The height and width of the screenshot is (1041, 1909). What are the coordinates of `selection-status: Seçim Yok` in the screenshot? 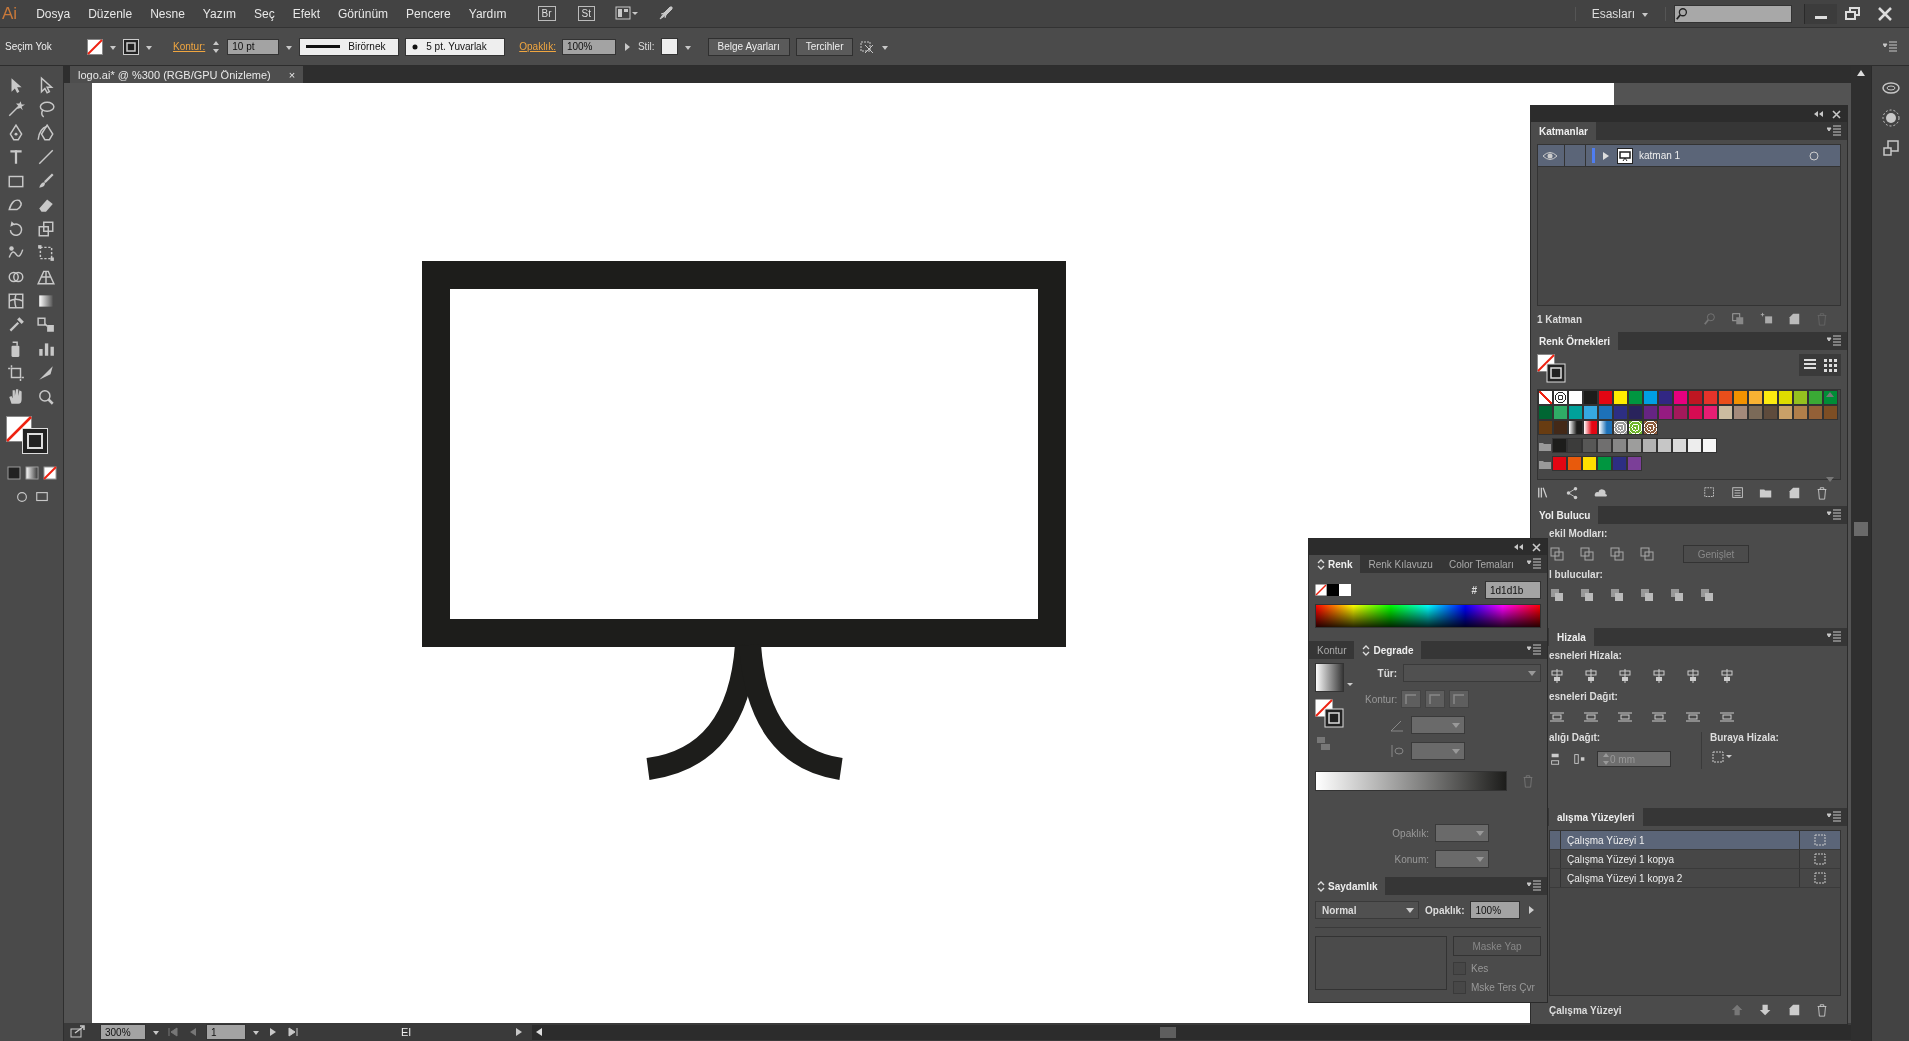 It's located at (29, 46).